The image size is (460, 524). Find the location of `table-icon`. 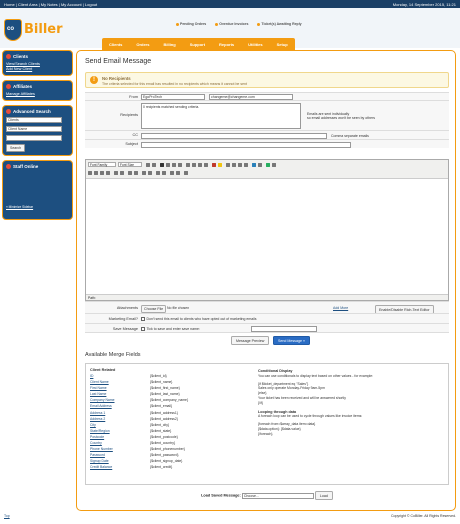

table-icon is located at coordinates (274, 164).